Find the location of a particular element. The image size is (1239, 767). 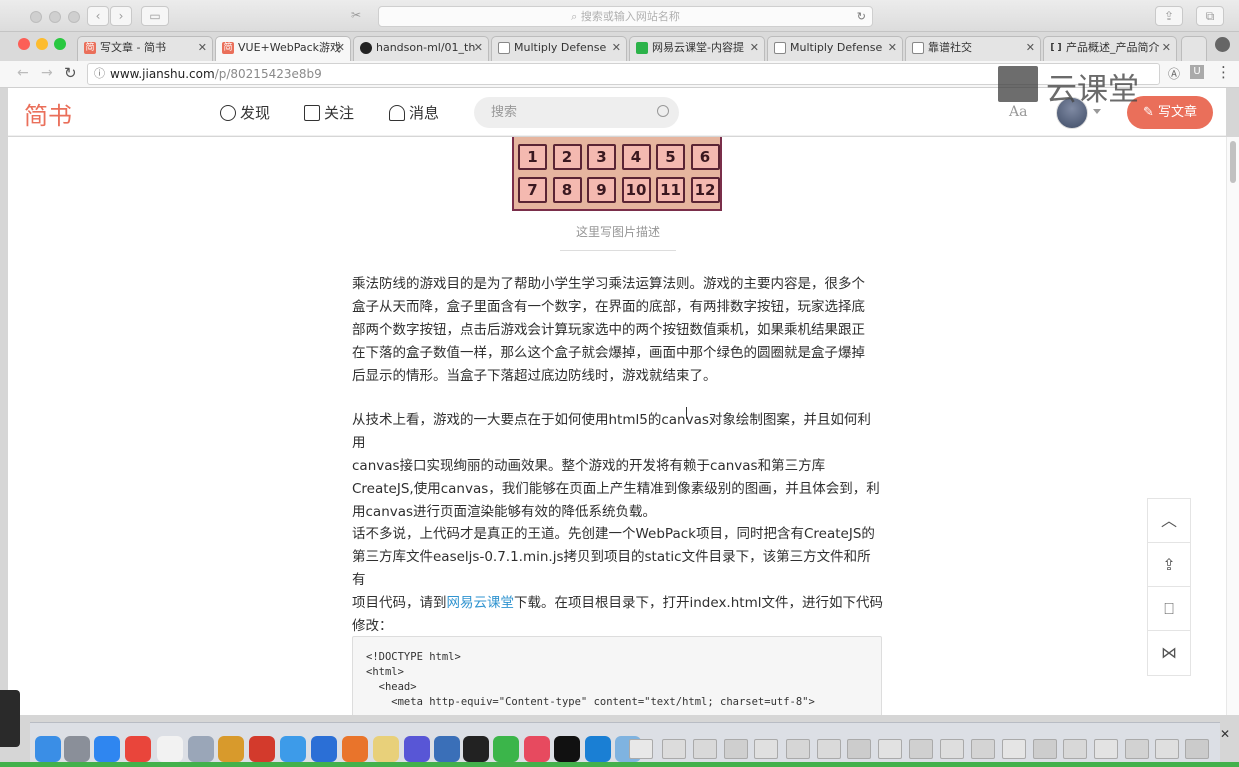

search-icon is located at coordinates (663, 111).